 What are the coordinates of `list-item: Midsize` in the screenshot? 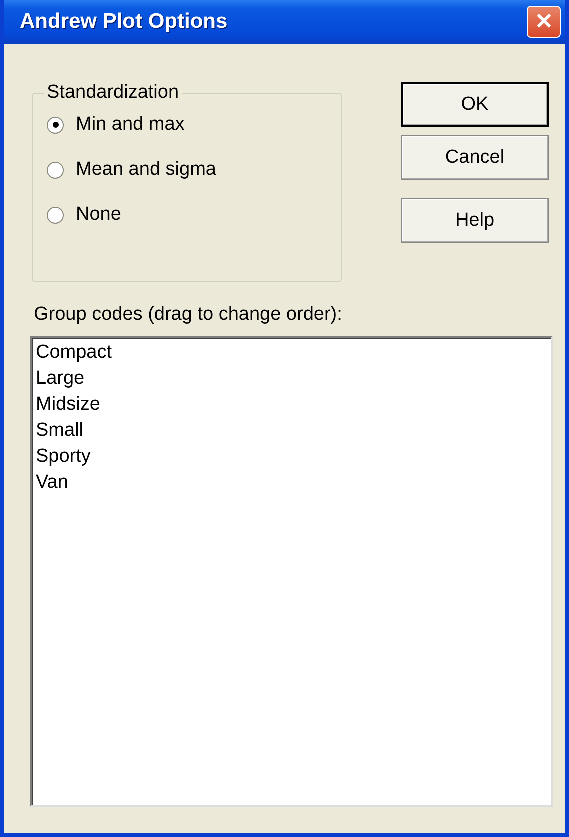 It's located at (291, 405).